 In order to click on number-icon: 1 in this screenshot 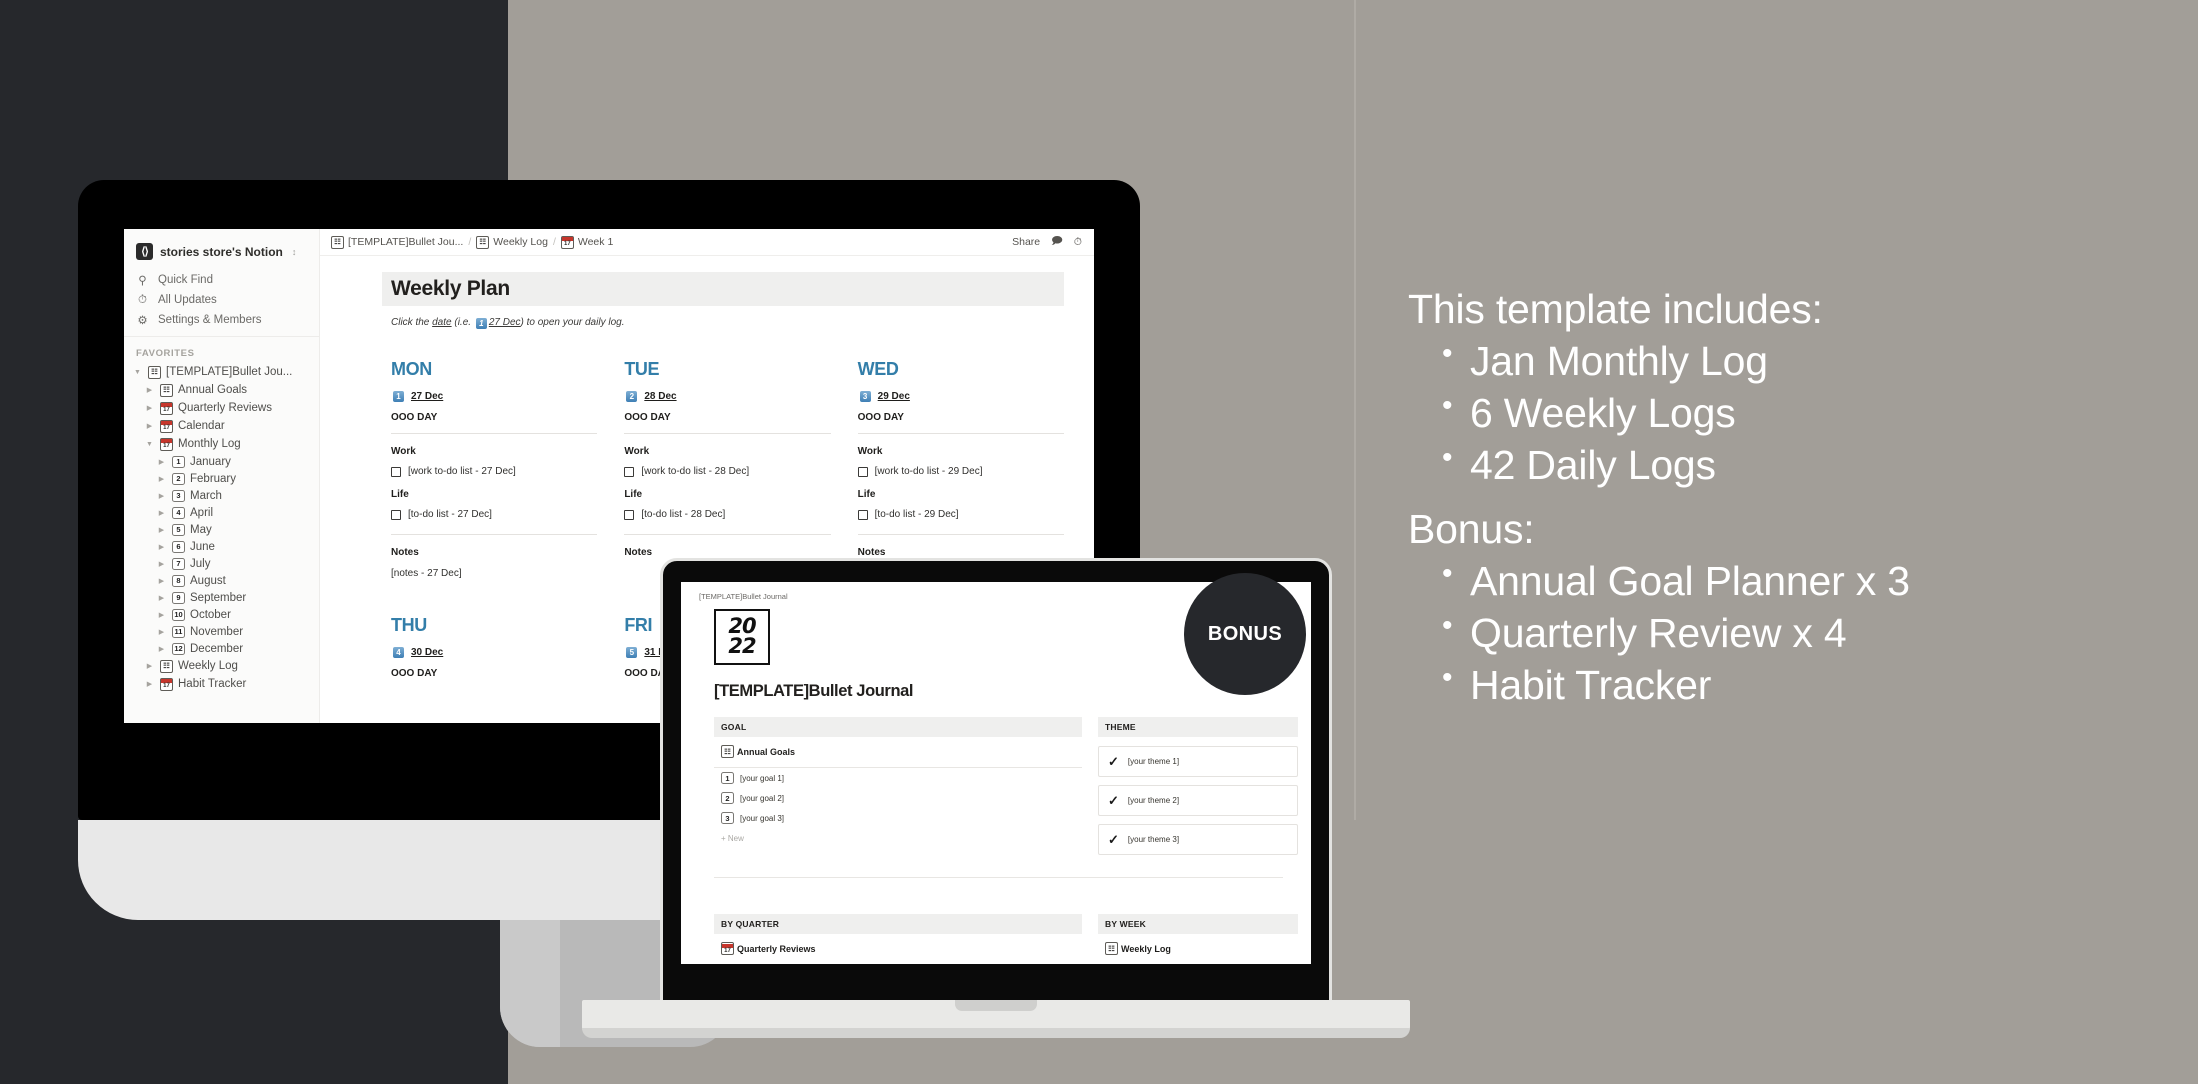, I will do `click(178, 461)`.